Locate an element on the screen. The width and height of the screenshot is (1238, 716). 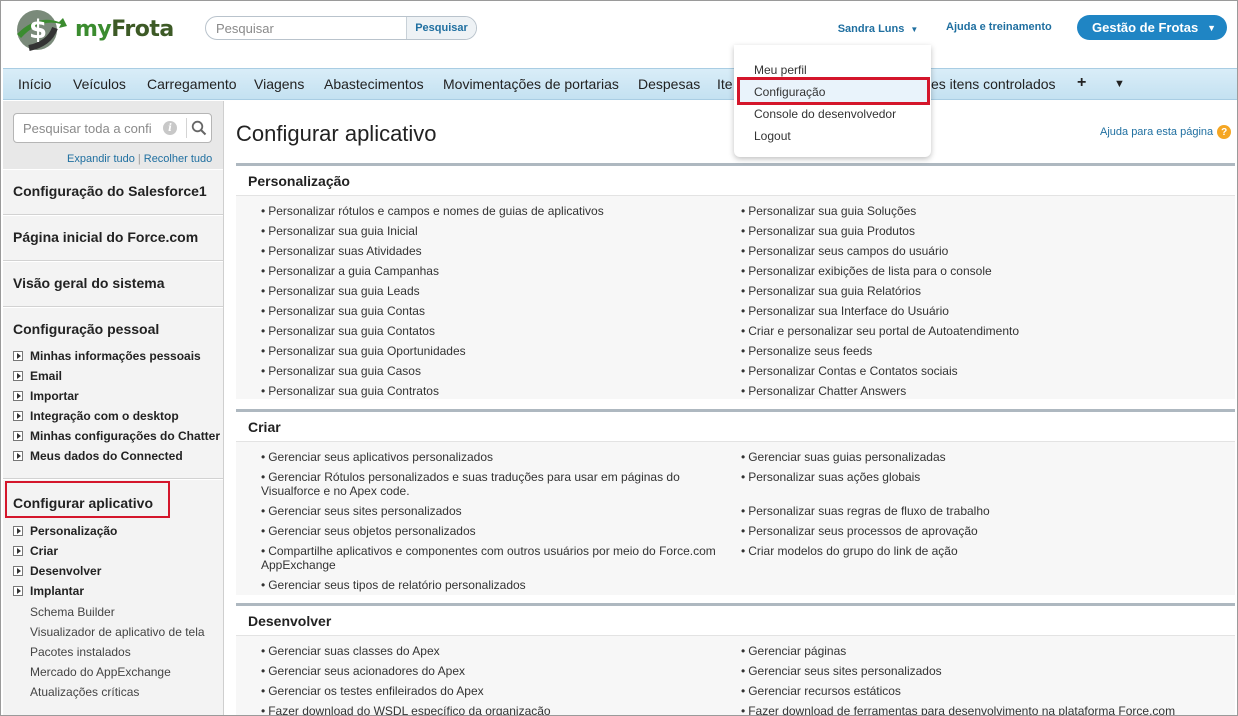
help-training-link: Ajuda e treinamento is located at coordinates (999, 27).